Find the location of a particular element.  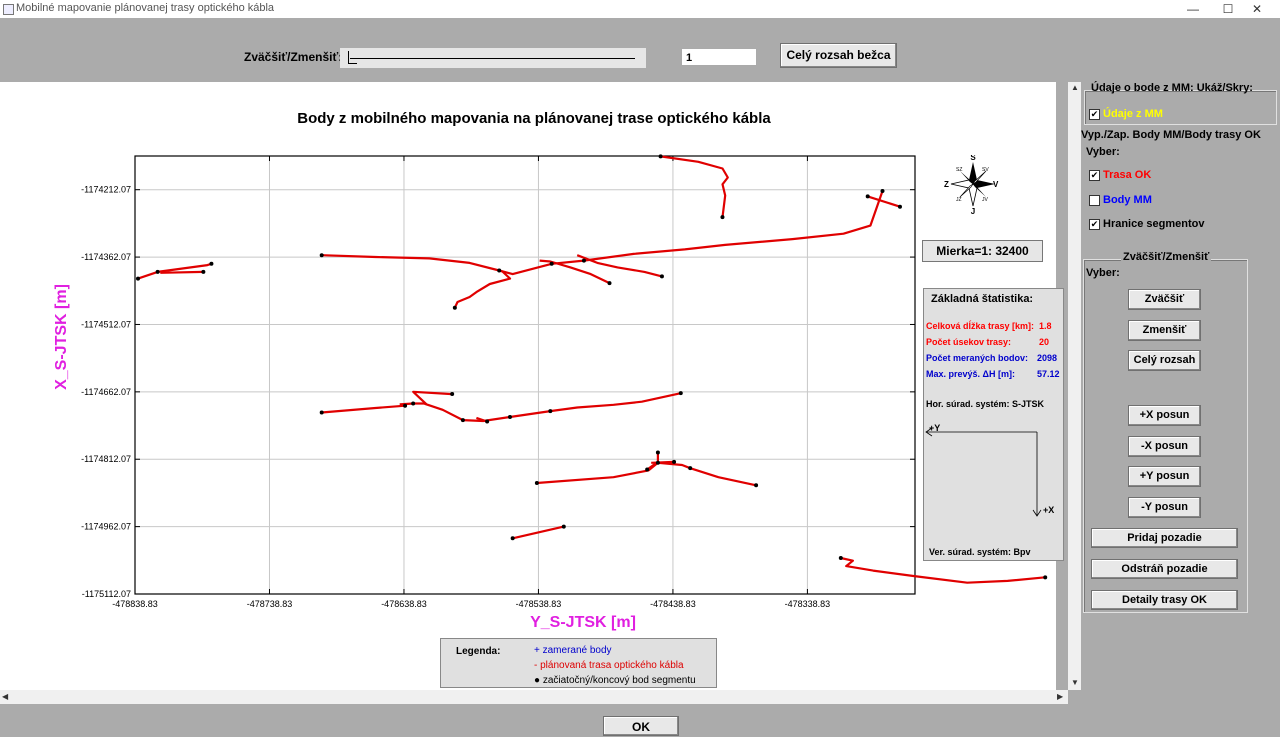

app-icon is located at coordinates (8, 9).